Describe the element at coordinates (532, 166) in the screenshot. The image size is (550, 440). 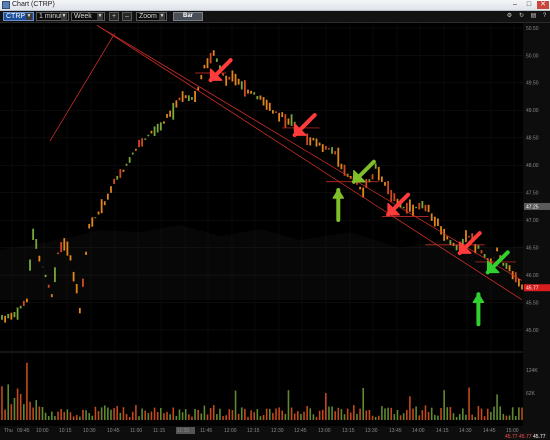
I see `price-tick-label: 48.00` at that location.